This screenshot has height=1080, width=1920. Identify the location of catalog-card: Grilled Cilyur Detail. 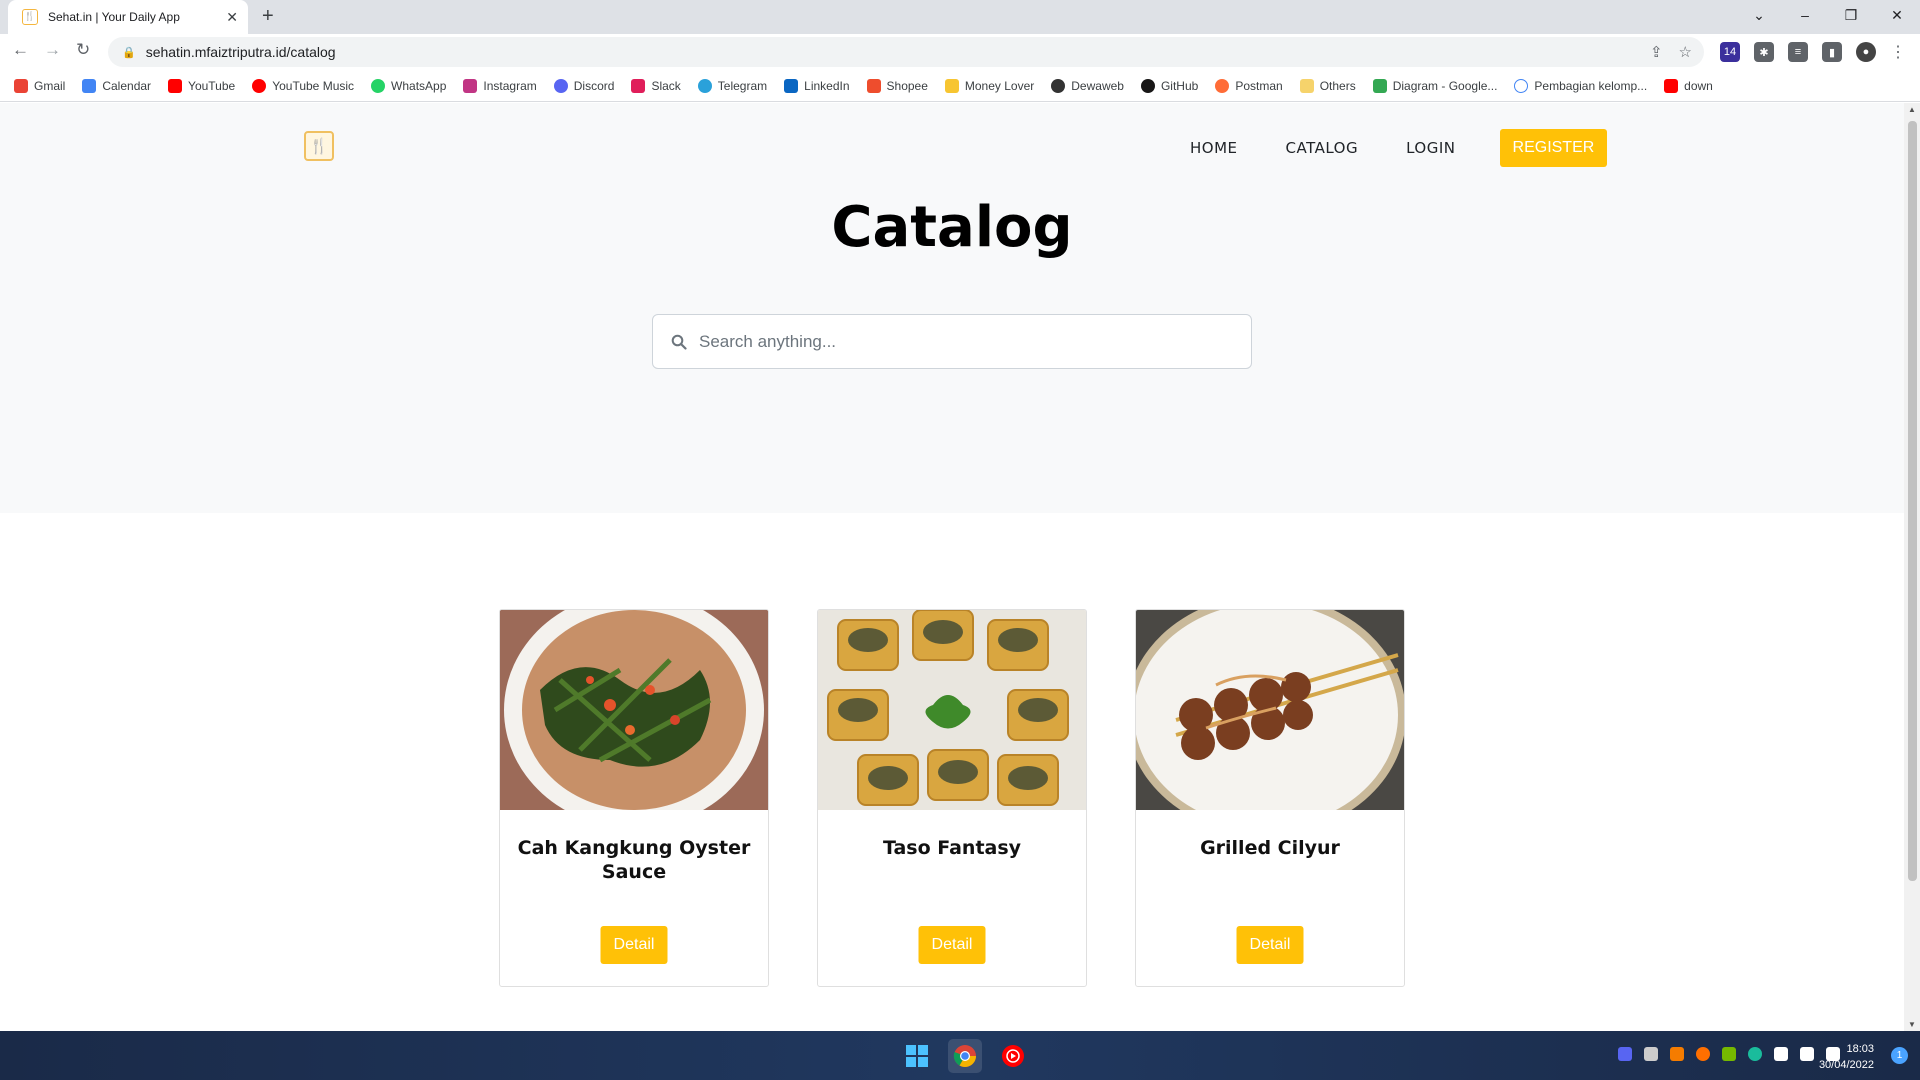
(1270, 798).